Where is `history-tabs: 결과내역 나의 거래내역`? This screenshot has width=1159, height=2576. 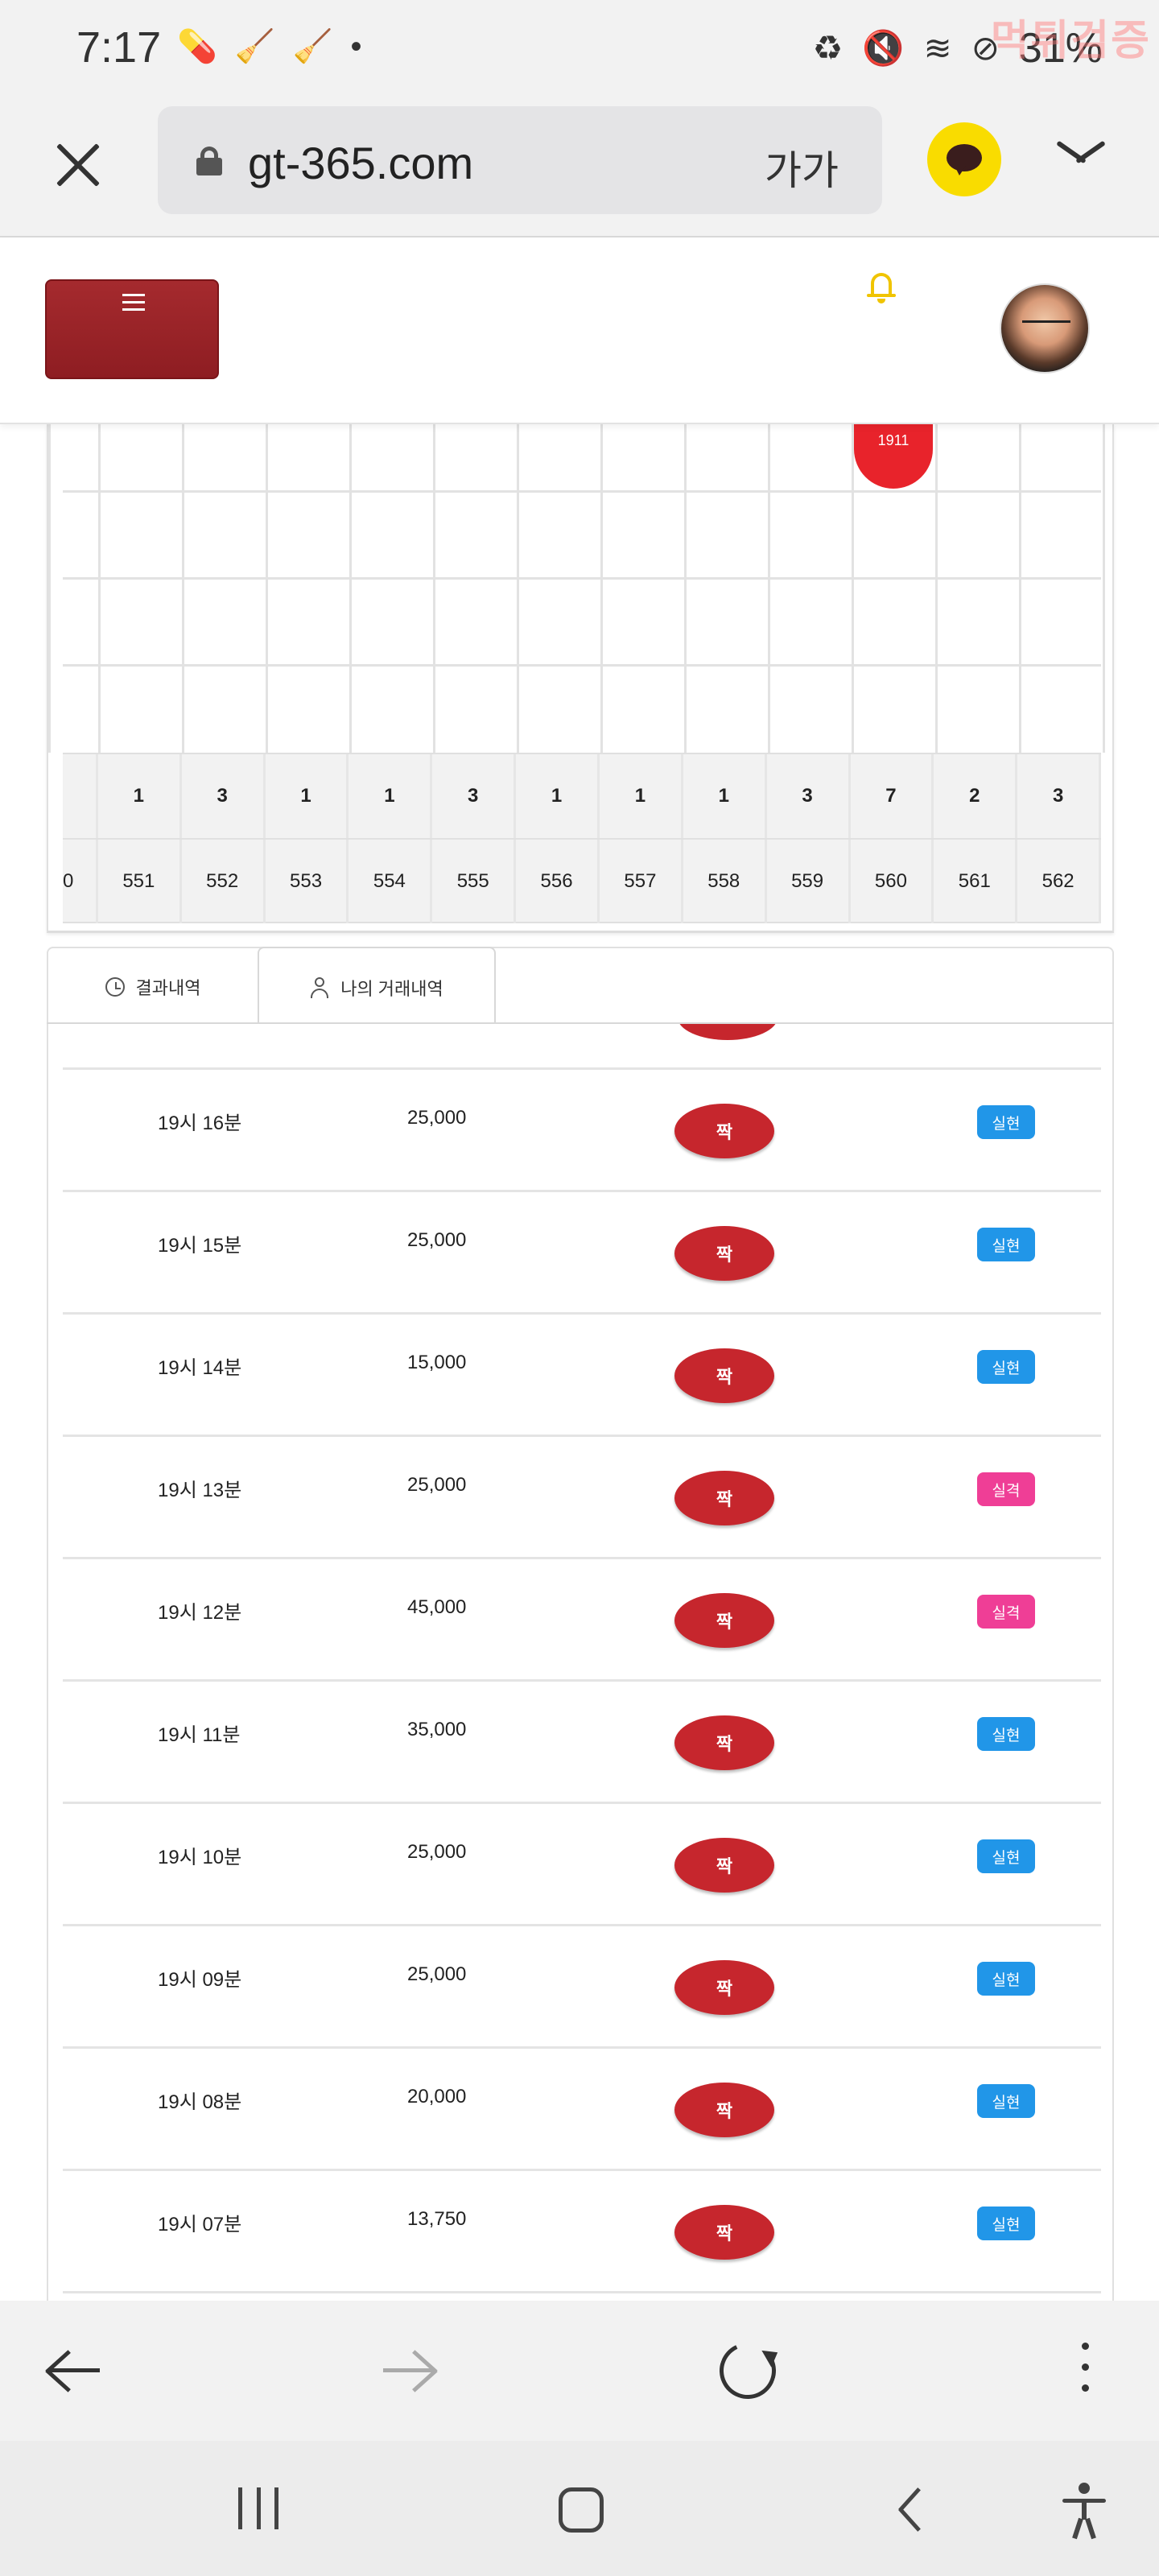
history-tabs: 결과내역 나의 거래내역 is located at coordinates (580, 987).